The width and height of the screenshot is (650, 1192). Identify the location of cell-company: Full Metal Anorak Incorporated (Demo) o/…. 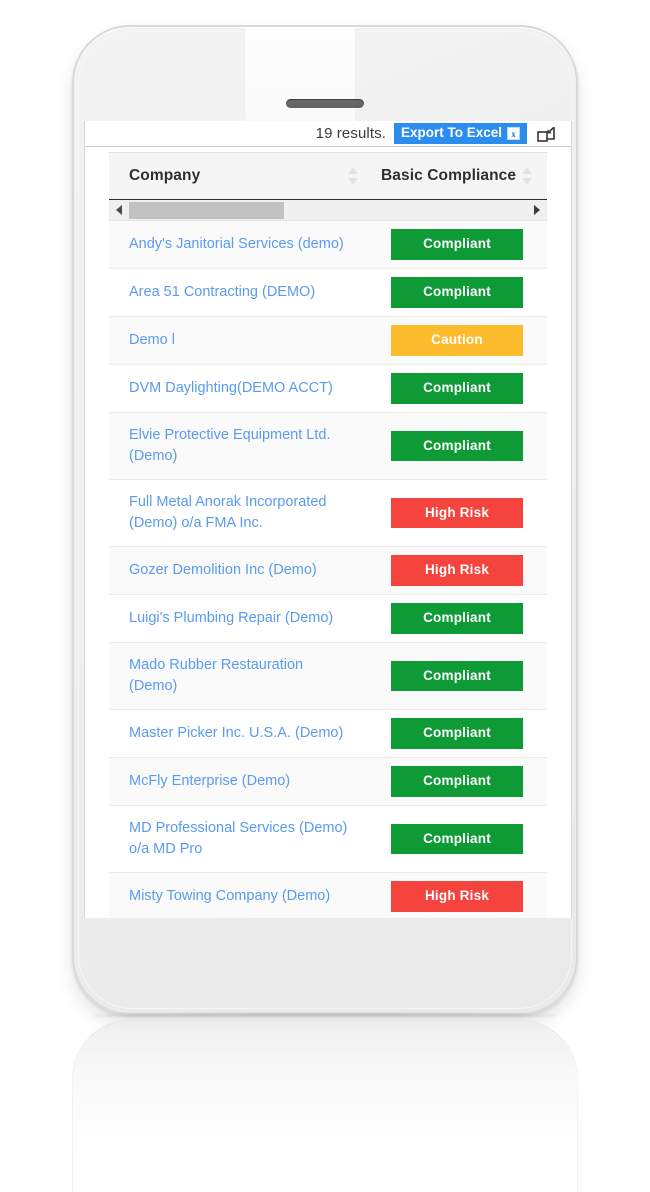
(238, 513).